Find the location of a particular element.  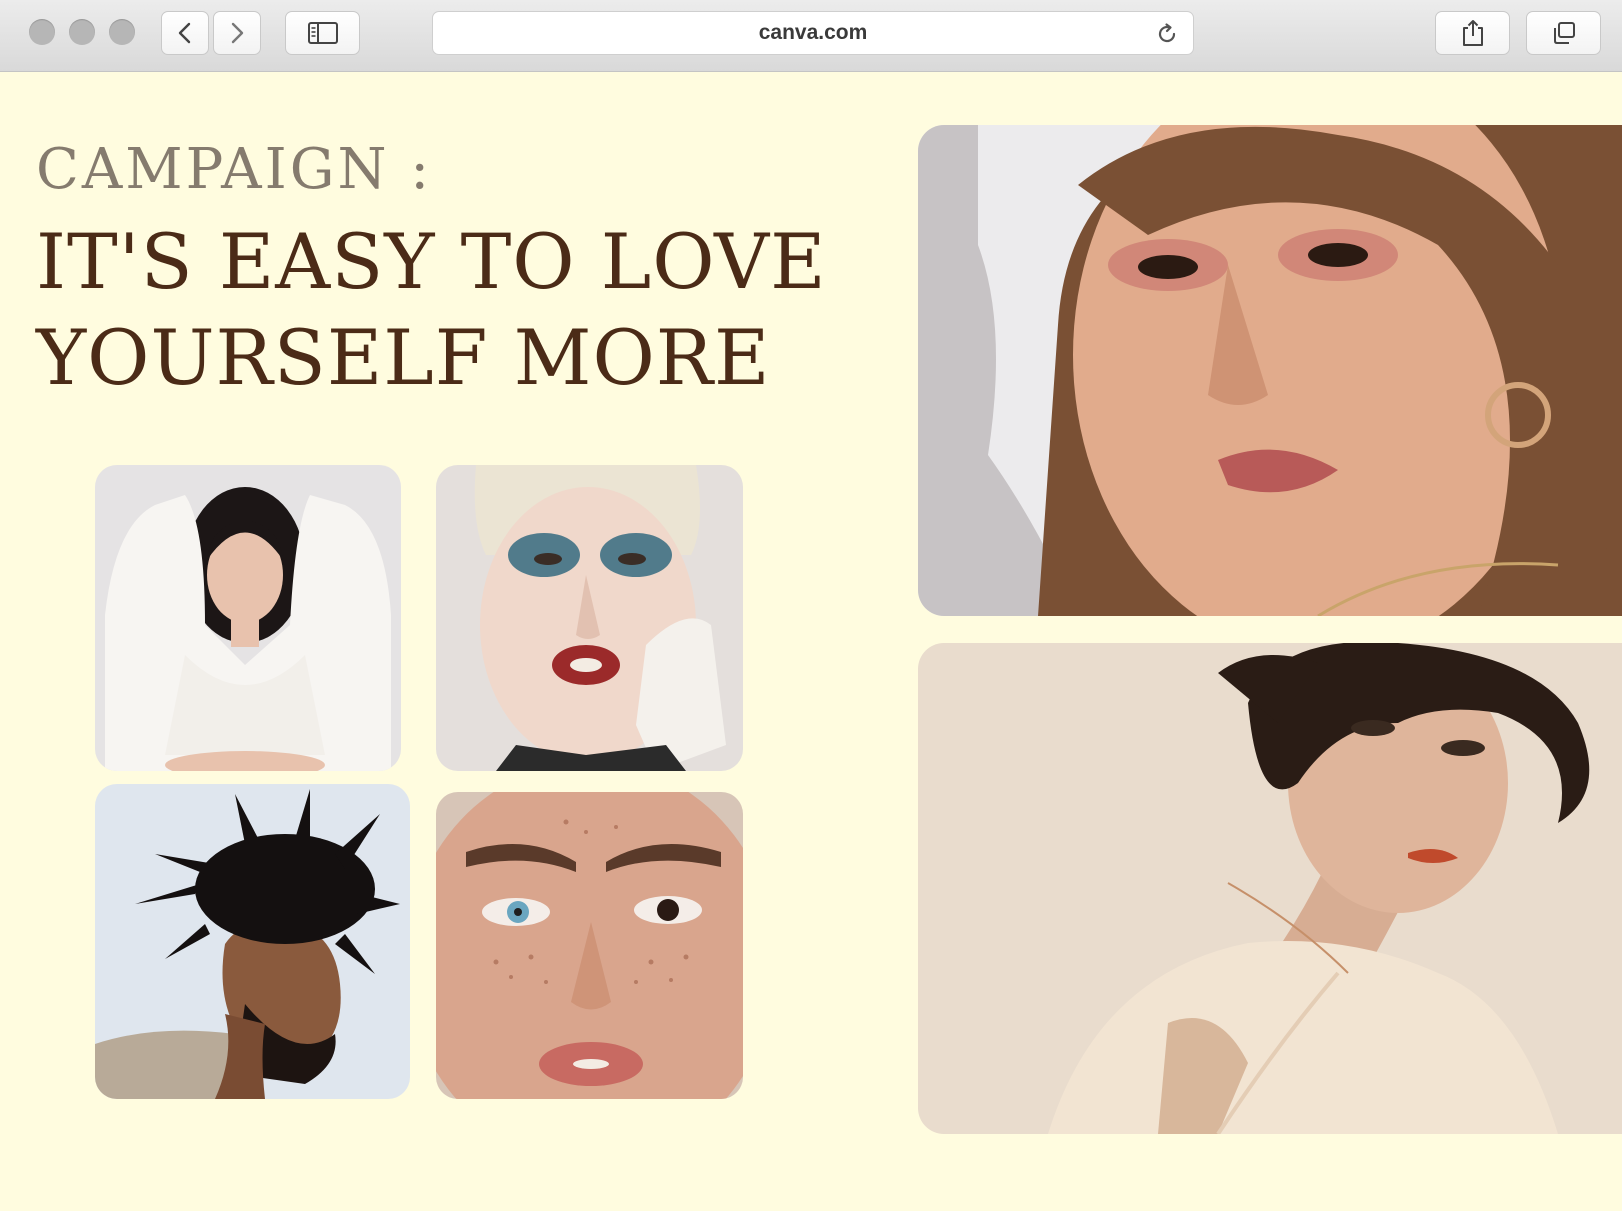

share-button is located at coordinates (1472, 33).